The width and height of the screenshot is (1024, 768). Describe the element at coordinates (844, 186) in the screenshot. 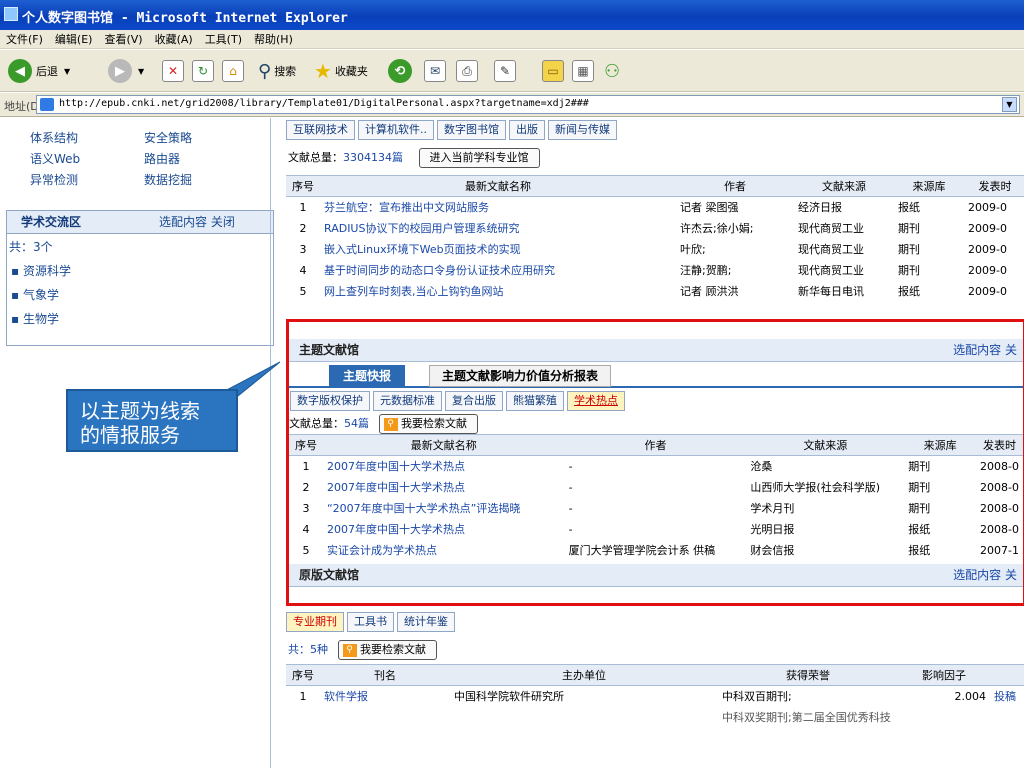

I see `col-header: 文献来源` at that location.